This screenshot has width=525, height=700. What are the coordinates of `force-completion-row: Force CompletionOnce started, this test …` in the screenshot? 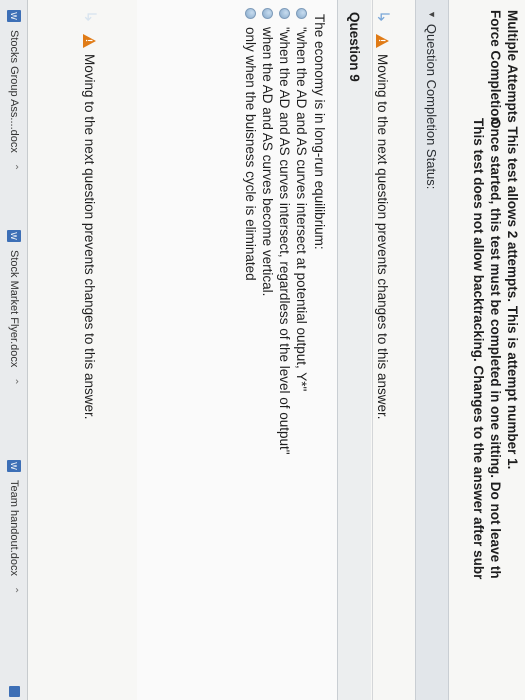 It's located at (495, 355).